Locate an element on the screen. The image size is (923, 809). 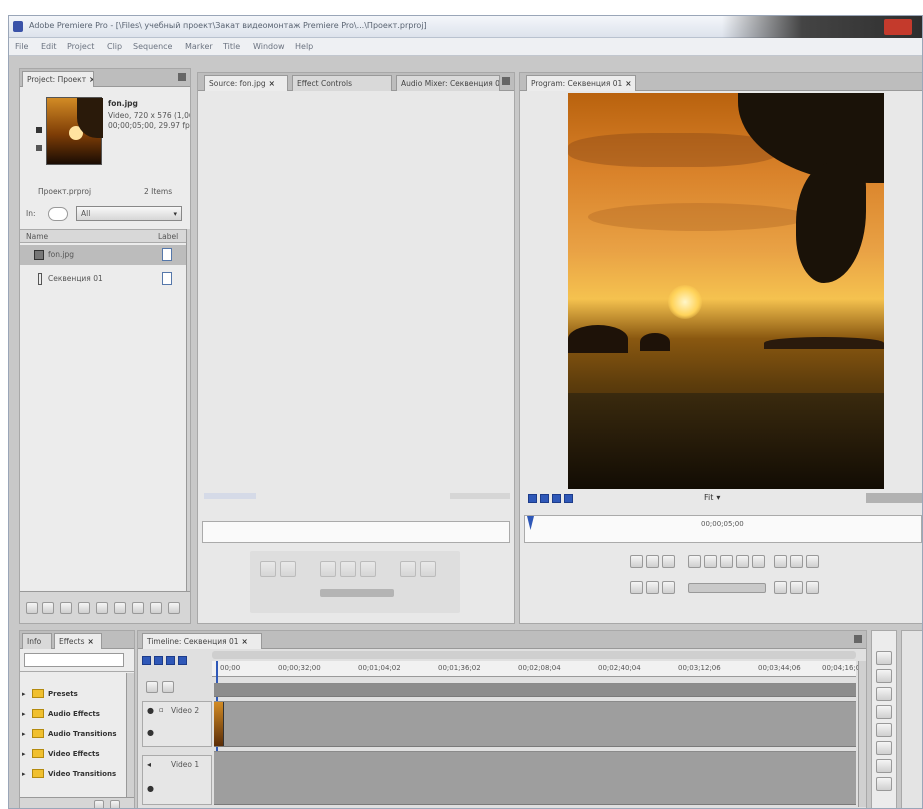
tab-project: Project: Проект× is located at coordinates (58, 79).